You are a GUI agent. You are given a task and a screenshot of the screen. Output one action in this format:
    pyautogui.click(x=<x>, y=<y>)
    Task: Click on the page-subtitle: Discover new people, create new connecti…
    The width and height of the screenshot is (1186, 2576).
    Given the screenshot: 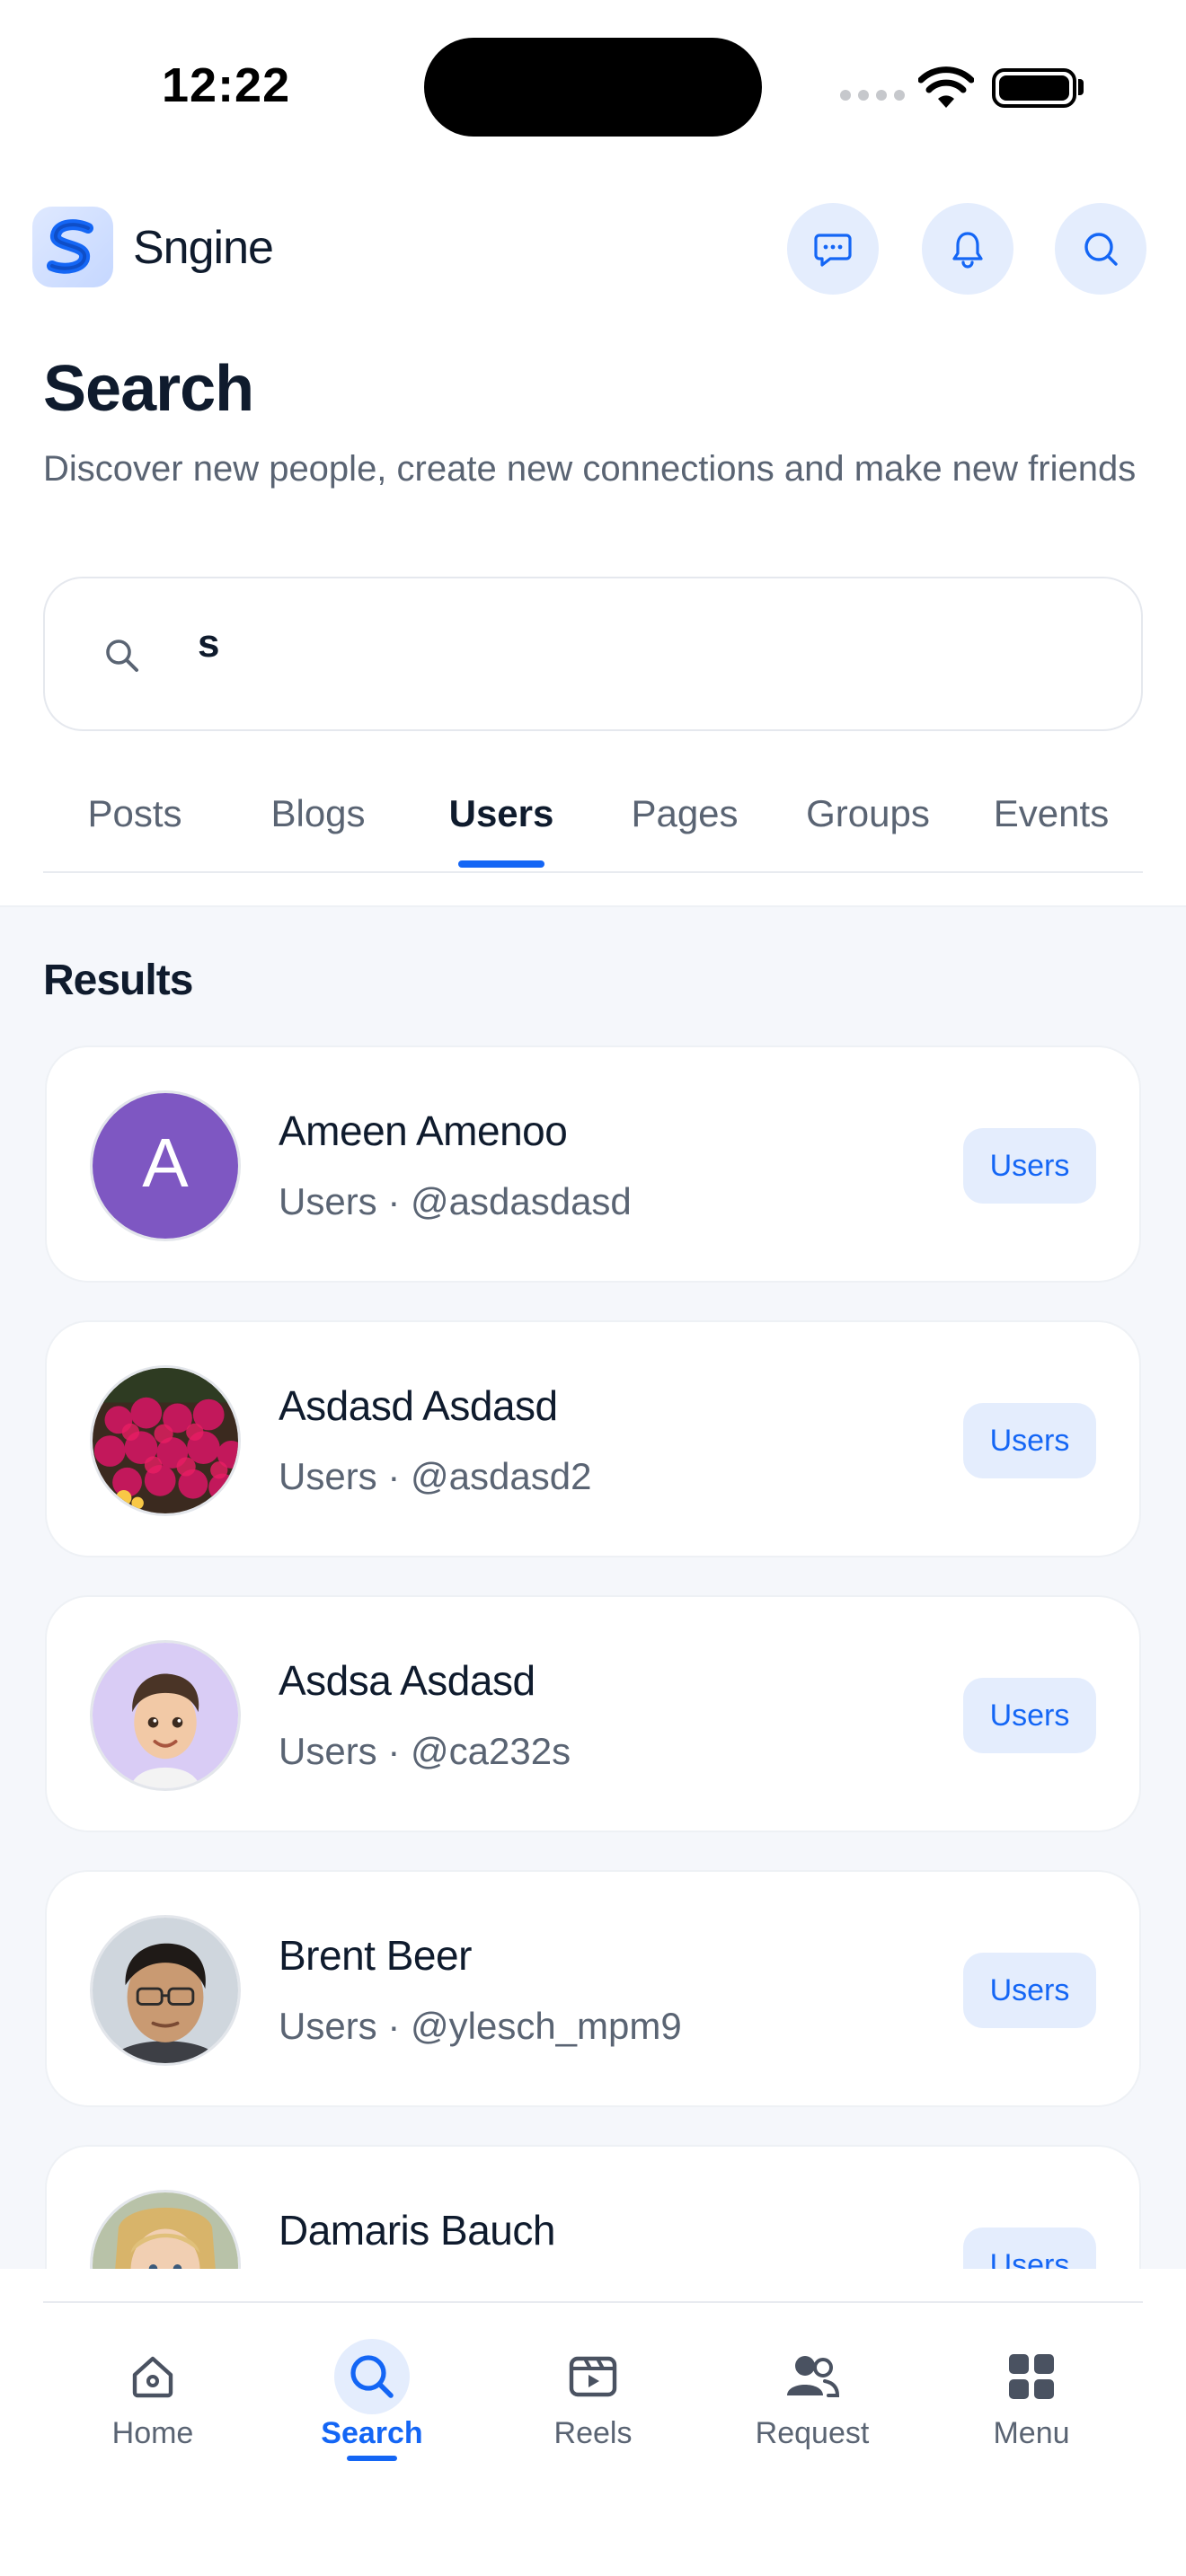 What is the action you would take?
    pyautogui.click(x=590, y=469)
    